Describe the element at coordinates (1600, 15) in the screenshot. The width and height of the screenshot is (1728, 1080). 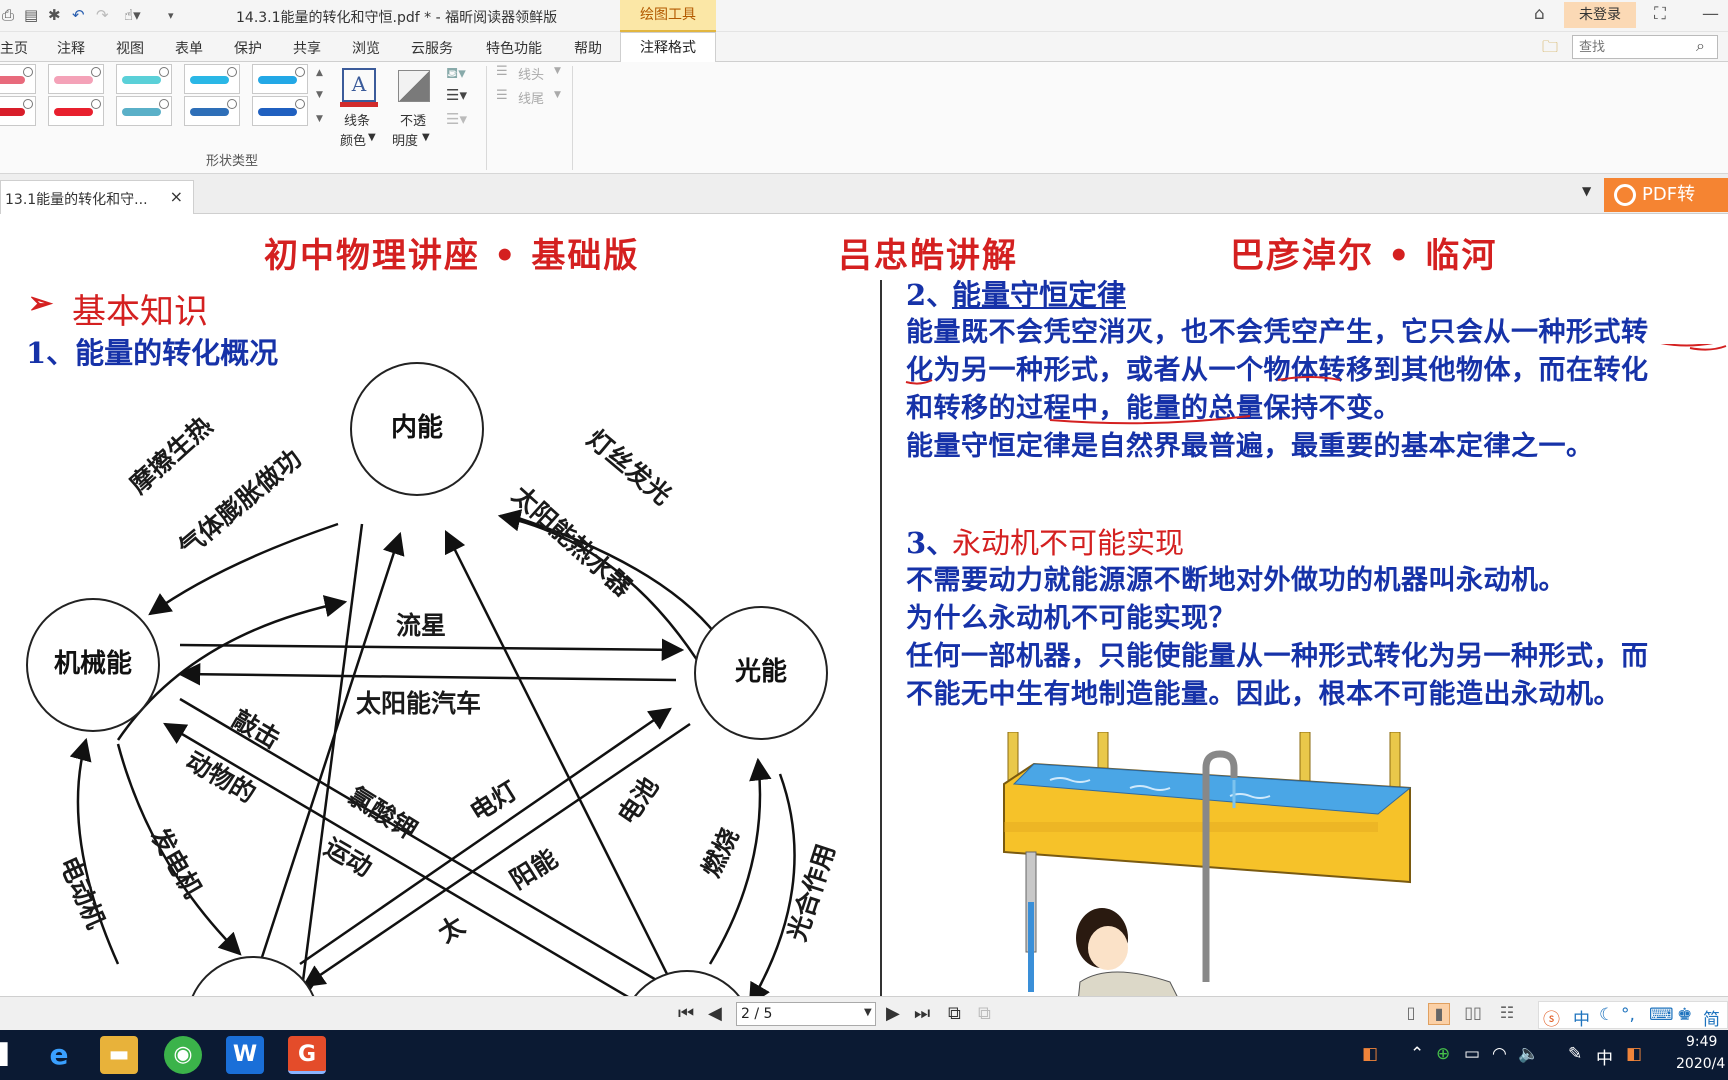
I see `login-button: 未登录` at that location.